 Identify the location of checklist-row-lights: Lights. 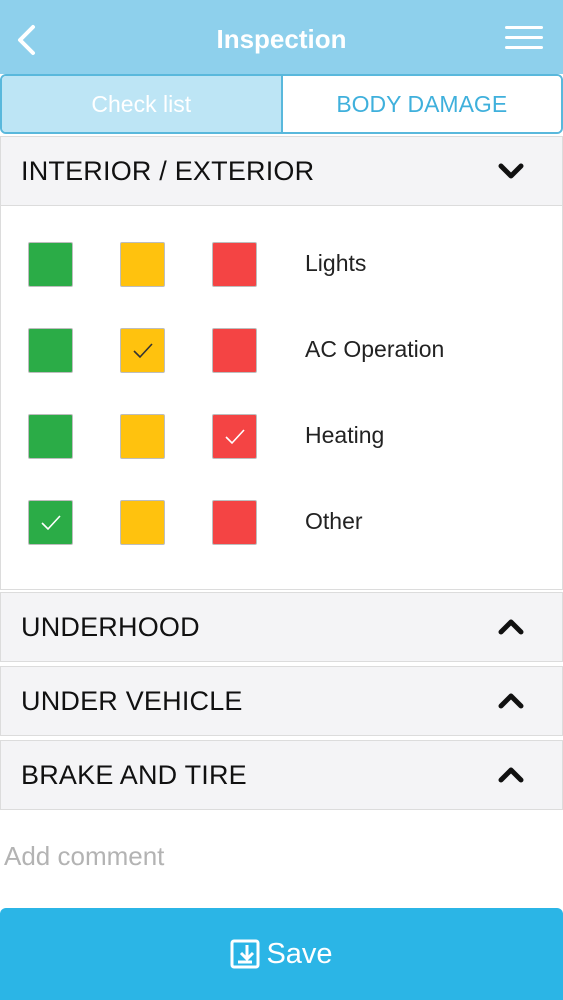
(282, 265).